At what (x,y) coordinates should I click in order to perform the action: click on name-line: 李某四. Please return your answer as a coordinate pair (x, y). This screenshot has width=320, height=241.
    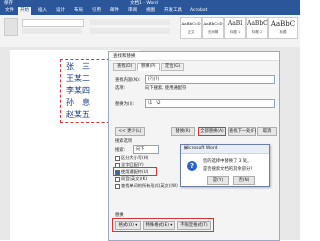
    Looking at the image, I should click on (78, 90).